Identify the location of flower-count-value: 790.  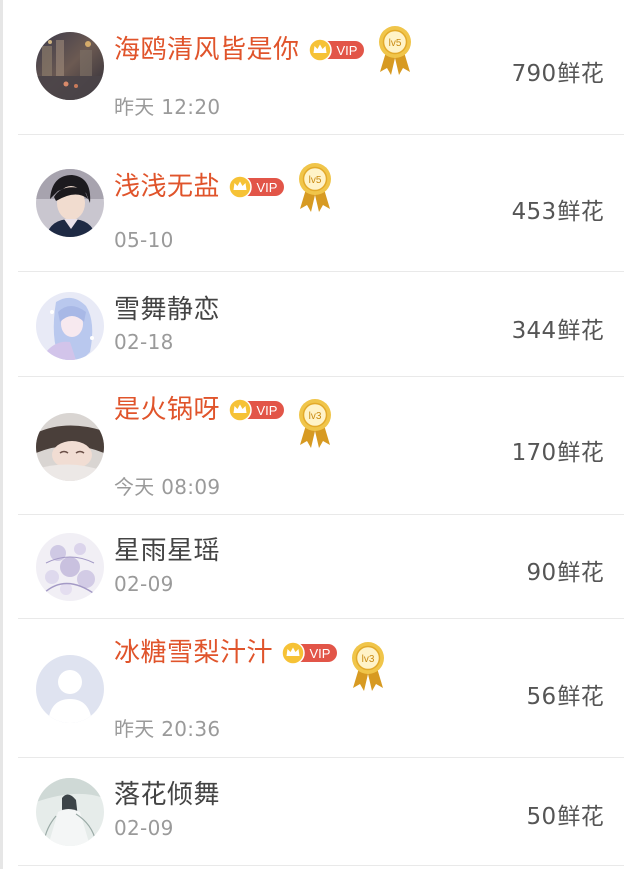
(534, 74).